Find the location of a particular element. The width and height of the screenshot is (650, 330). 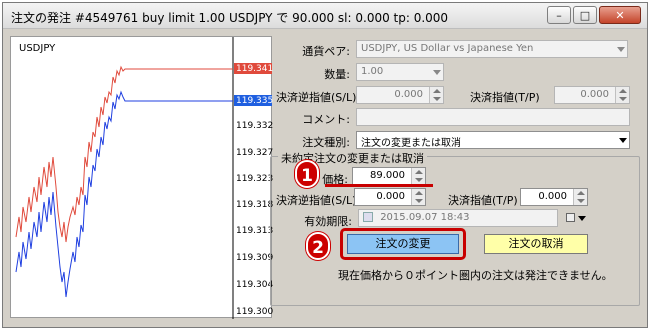

expiry-value: 2015.09.07 18:43 is located at coordinates (425, 217).